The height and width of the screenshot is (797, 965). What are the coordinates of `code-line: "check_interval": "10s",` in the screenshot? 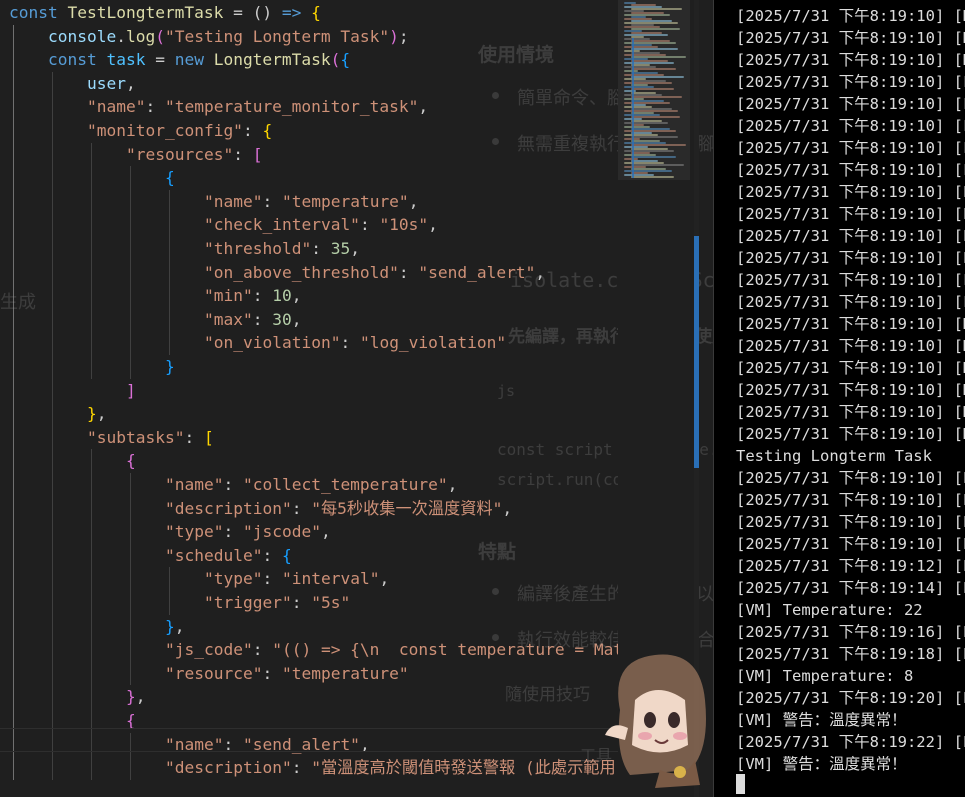 It's located at (321, 225).